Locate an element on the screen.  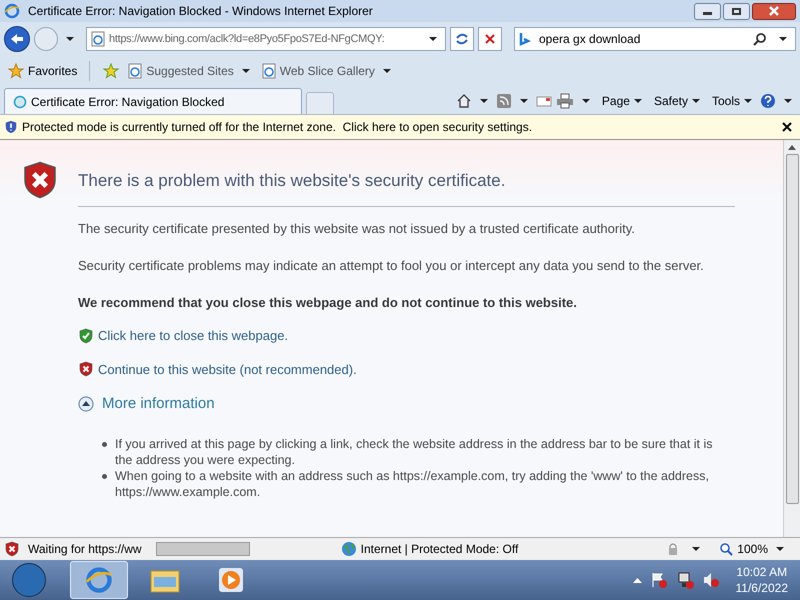
add-favorite-star-icon is located at coordinates (111, 71).